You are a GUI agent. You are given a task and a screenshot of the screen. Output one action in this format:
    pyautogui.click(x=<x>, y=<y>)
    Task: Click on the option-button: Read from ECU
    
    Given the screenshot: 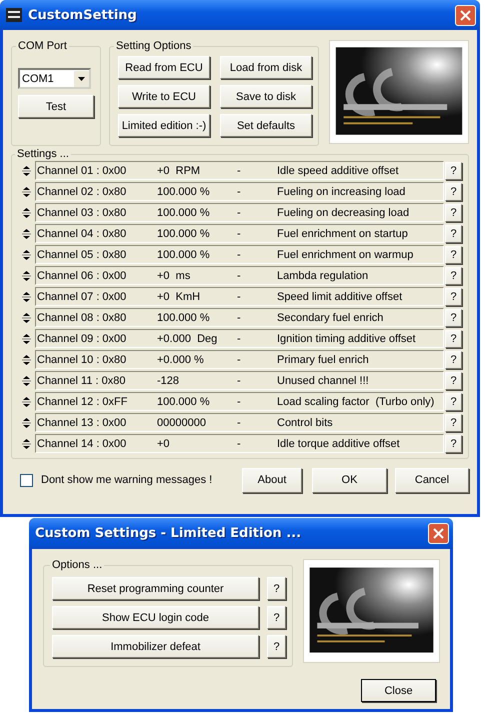 What is the action you would take?
    pyautogui.click(x=164, y=67)
    